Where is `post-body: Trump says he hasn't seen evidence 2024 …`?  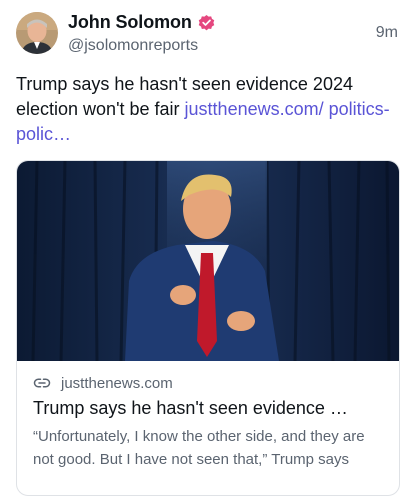
post-body: Trump says he hasn't seen evidence 2024 … is located at coordinates (208, 109).